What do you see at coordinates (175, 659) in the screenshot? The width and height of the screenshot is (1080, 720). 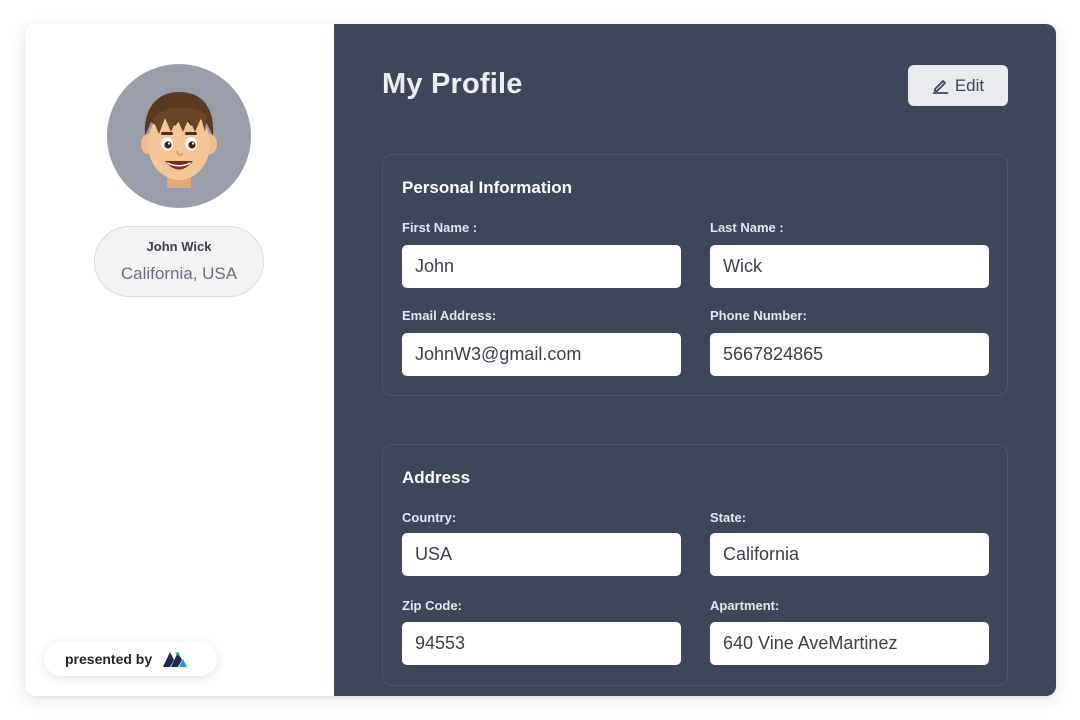 I see `m-logo-icon` at bounding box center [175, 659].